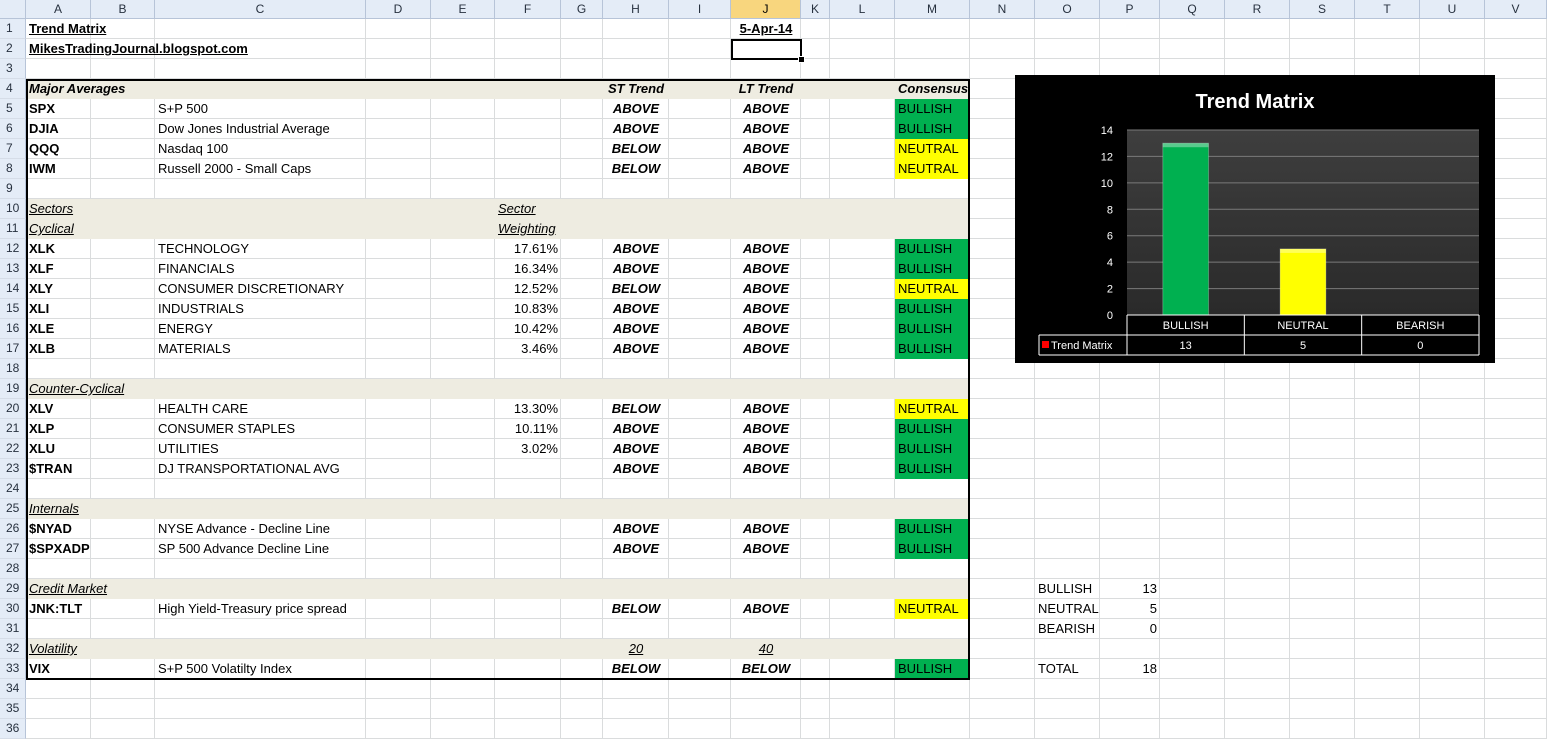  What do you see at coordinates (13, 329) in the screenshot?
I see `row-header-16: 16` at bounding box center [13, 329].